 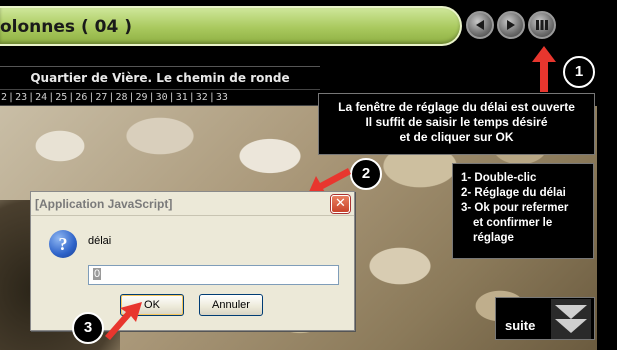 What do you see at coordinates (222, 97) in the screenshot?
I see `page-number: 33` at bounding box center [222, 97].